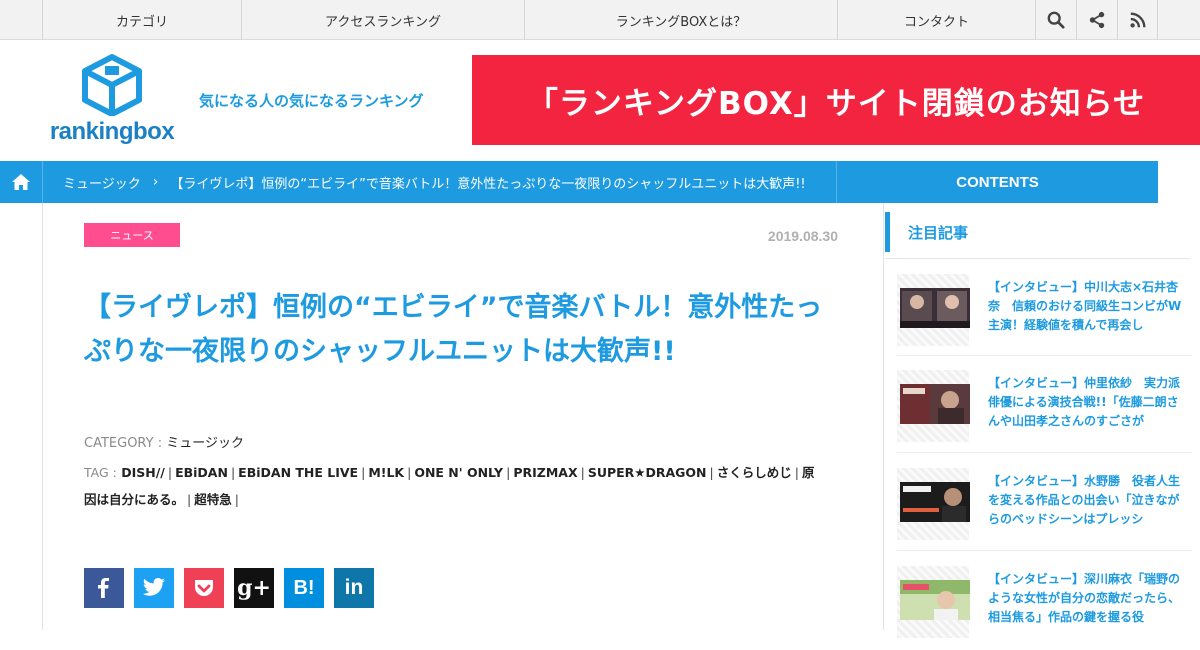 The image size is (1200, 650). I want to click on share-linkedin-button: in, so click(354, 588).